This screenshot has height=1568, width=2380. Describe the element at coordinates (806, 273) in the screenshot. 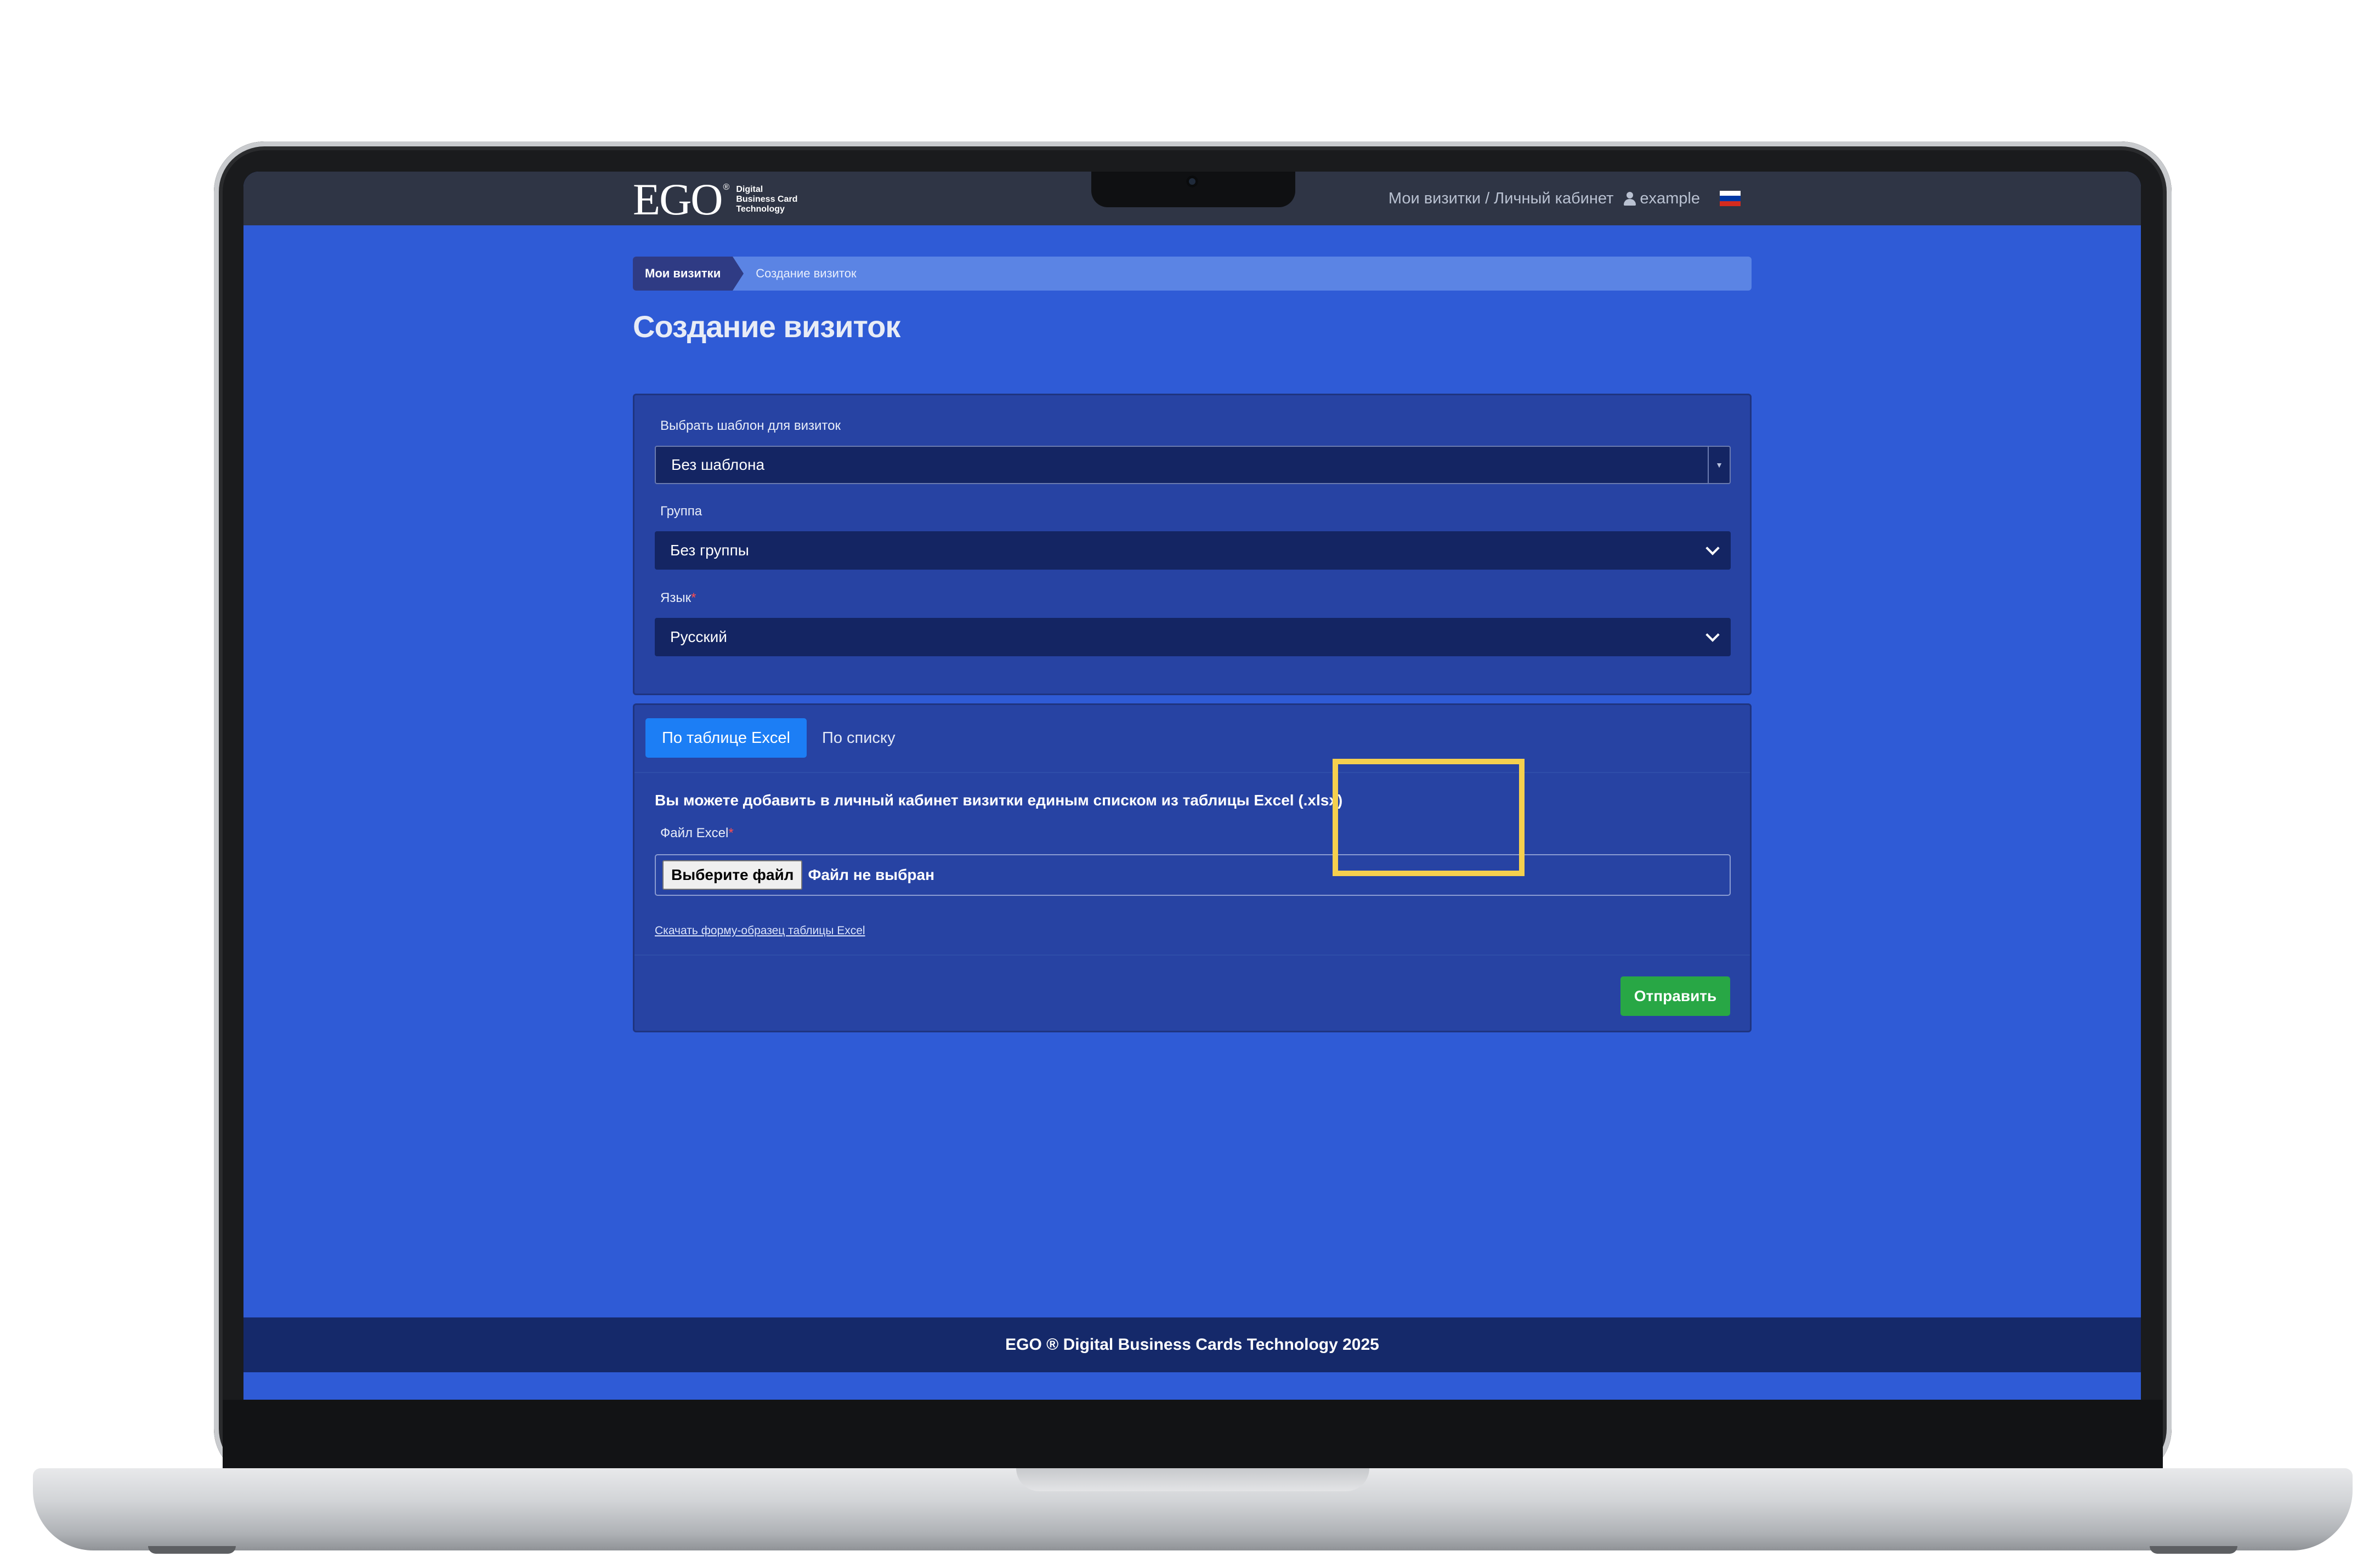

I see `breadcrumb-current: Создание визиток` at that location.